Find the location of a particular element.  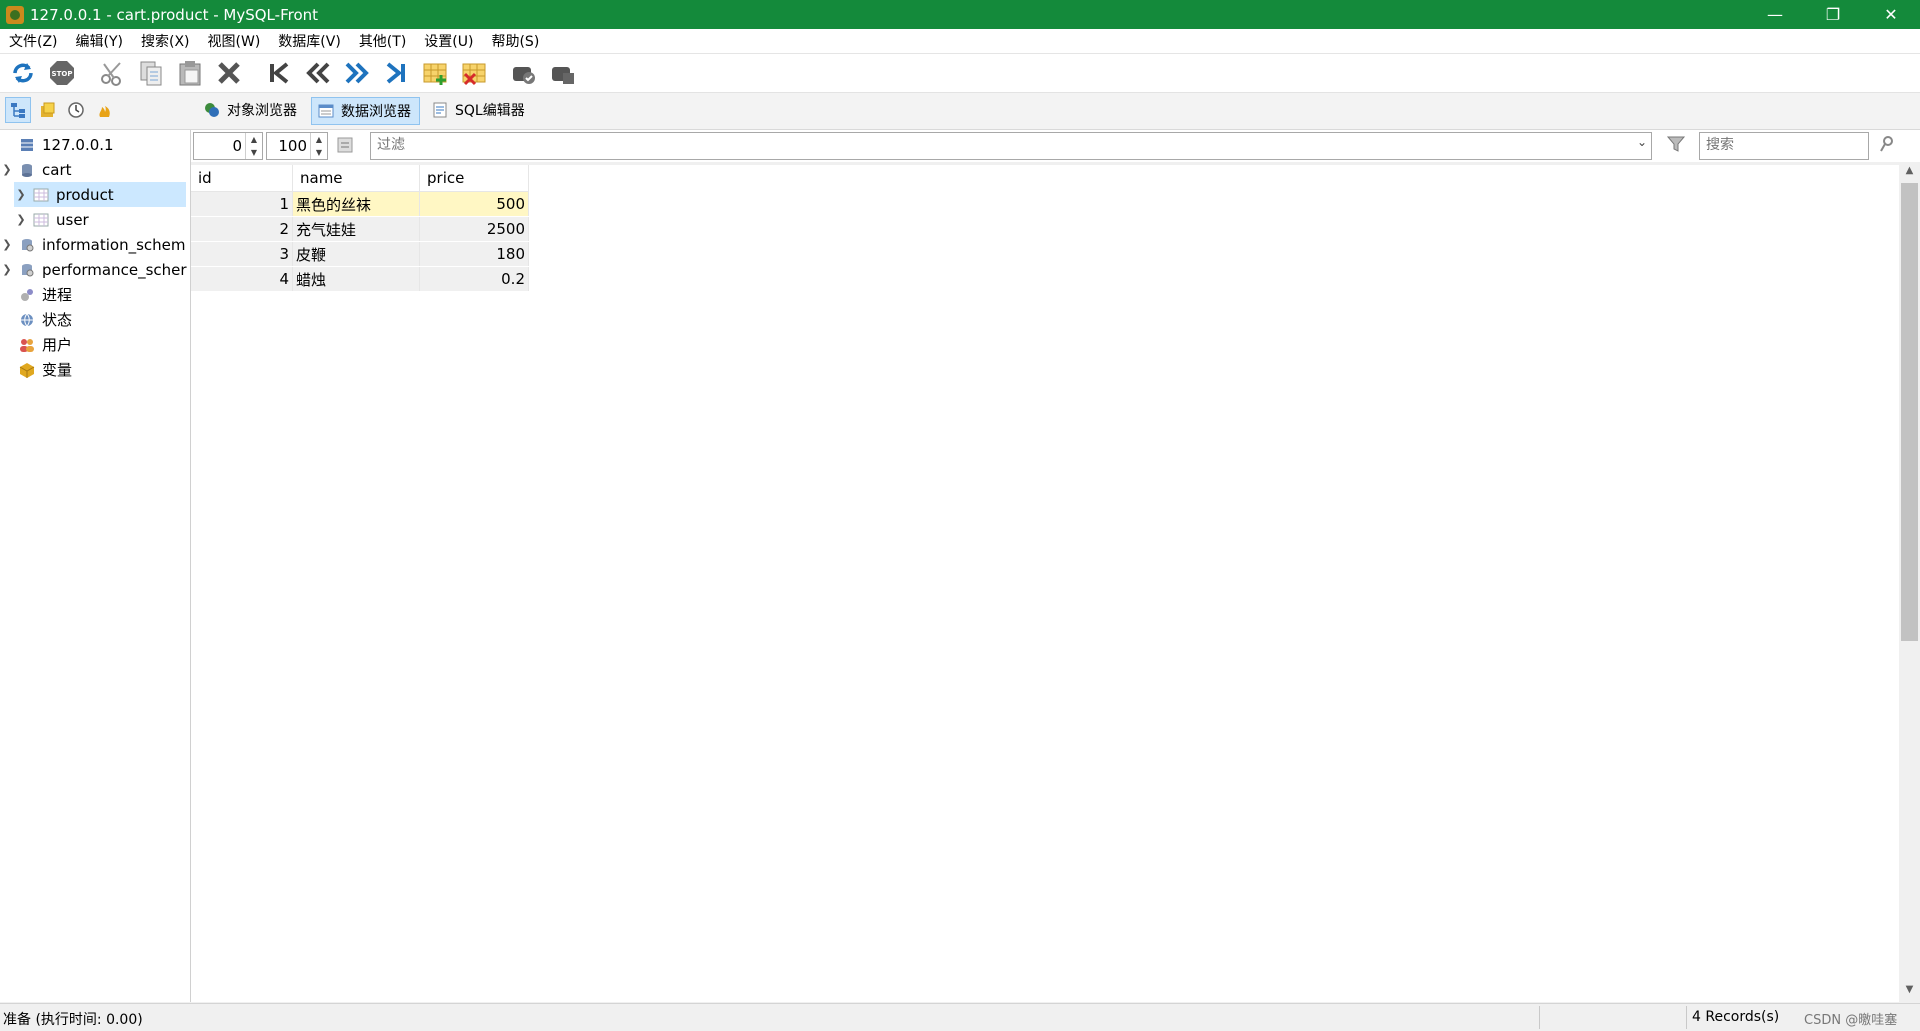

post-button is located at coordinates (524, 73).